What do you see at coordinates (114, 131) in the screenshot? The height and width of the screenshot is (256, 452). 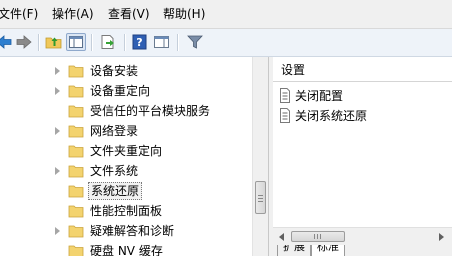 I see `tree-item-label: 网络登录` at bounding box center [114, 131].